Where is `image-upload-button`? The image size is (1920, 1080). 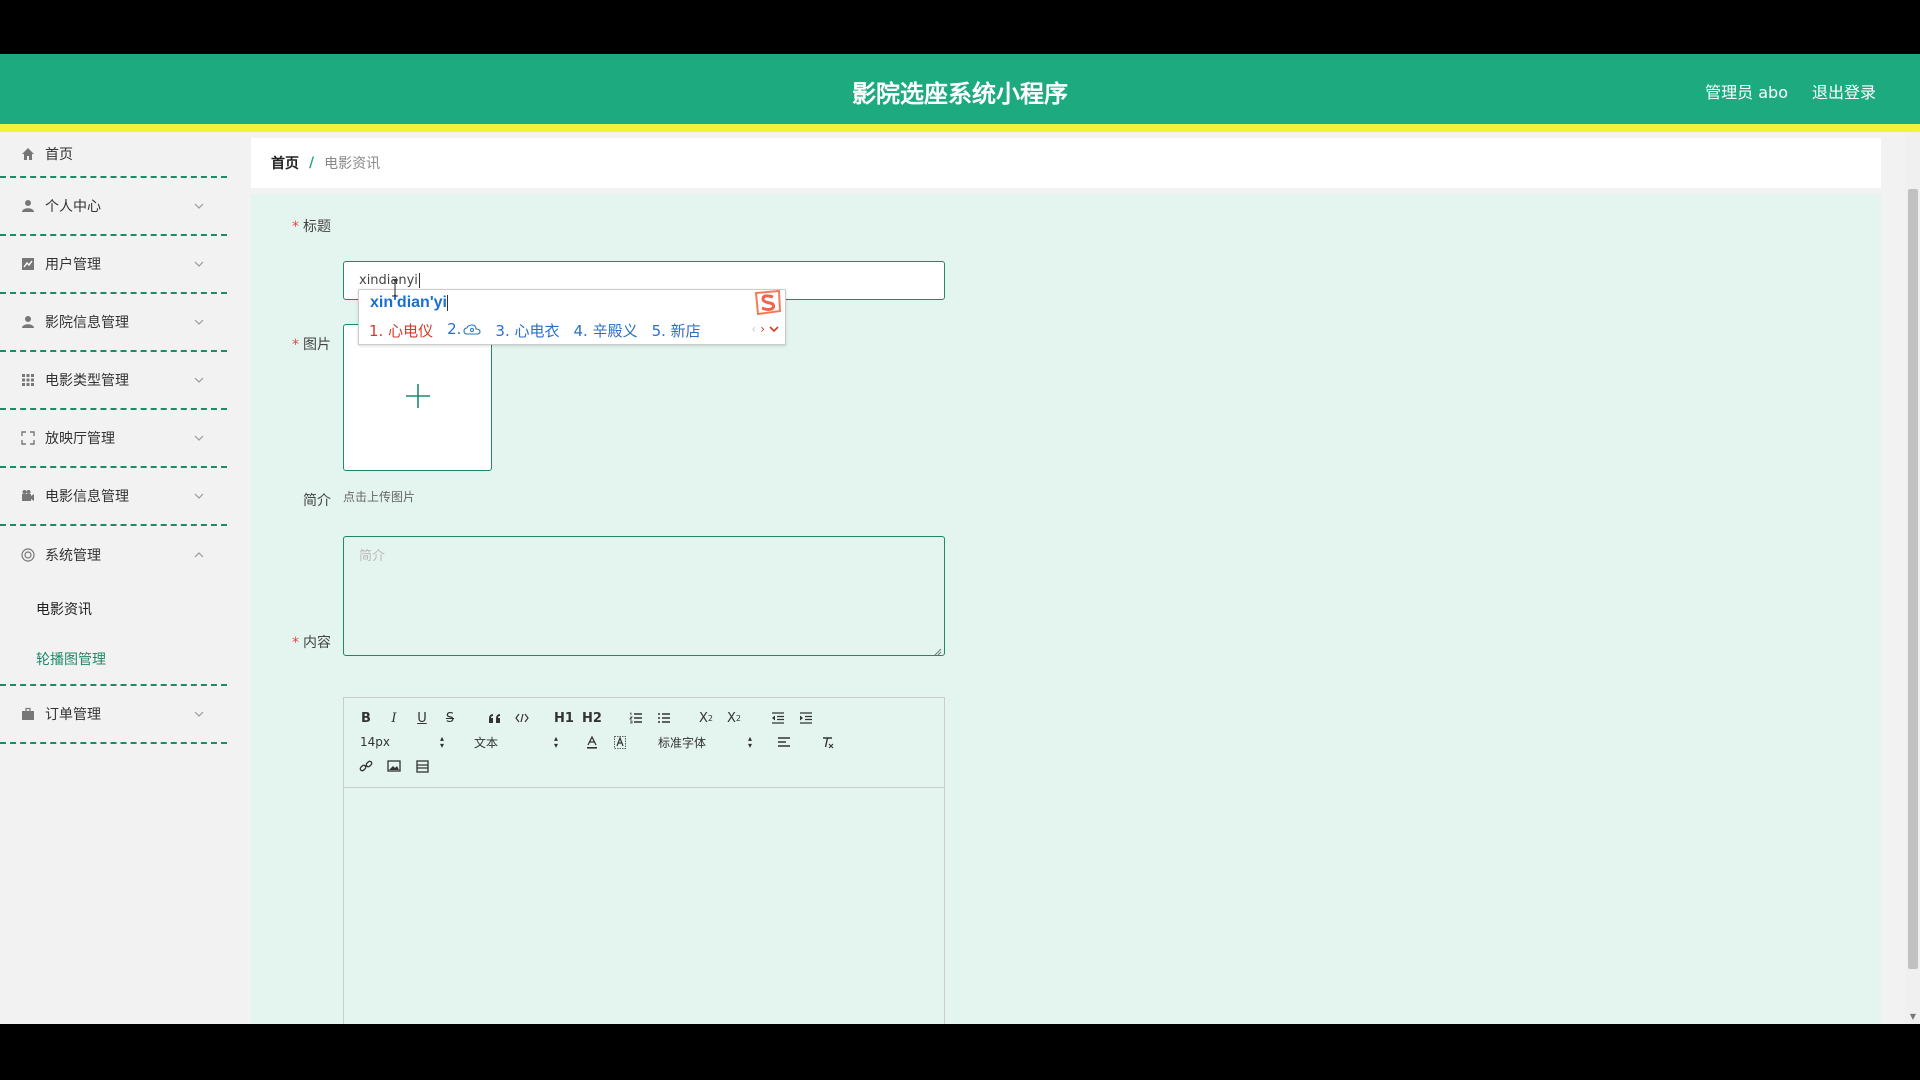 image-upload-button is located at coordinates (417, 397).